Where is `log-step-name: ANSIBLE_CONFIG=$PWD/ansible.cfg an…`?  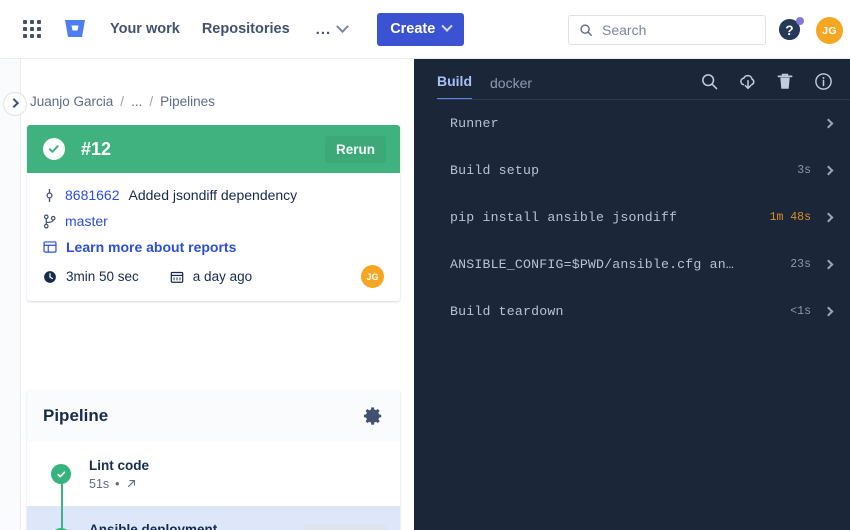 log-step-name: ANSIBLE_CONFIG=$PWD/ansible.cfg an… is located at coordinates (592, 264).